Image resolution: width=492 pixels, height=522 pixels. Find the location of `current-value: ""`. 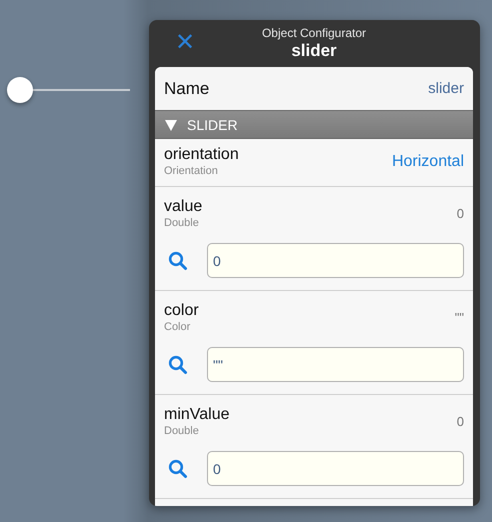

current-value: "" is located at coordinates (459, 317).